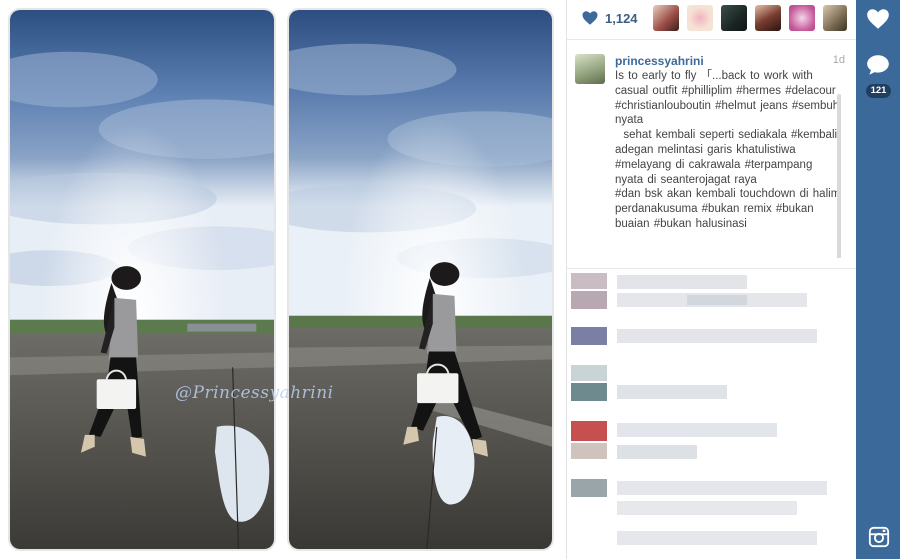 The image size is (900, 559). Describe the element at coordinates (254, 393) in the screenshot. I see `photo-watermark: @Princessyahrini` at that location.